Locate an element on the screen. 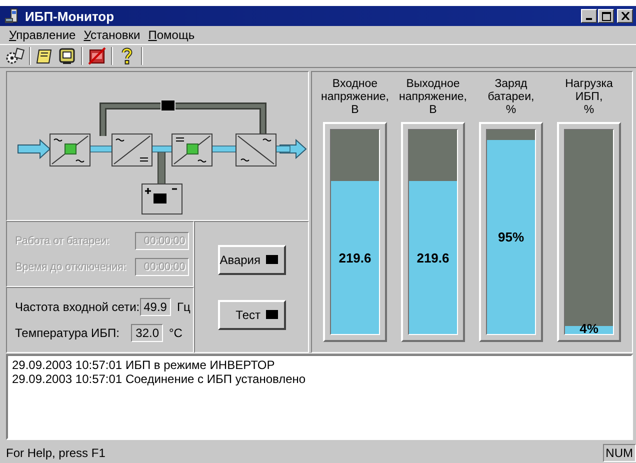 The width and height of the screenshot is (636, 463). maximize-button is located at coordinates (606, 16).